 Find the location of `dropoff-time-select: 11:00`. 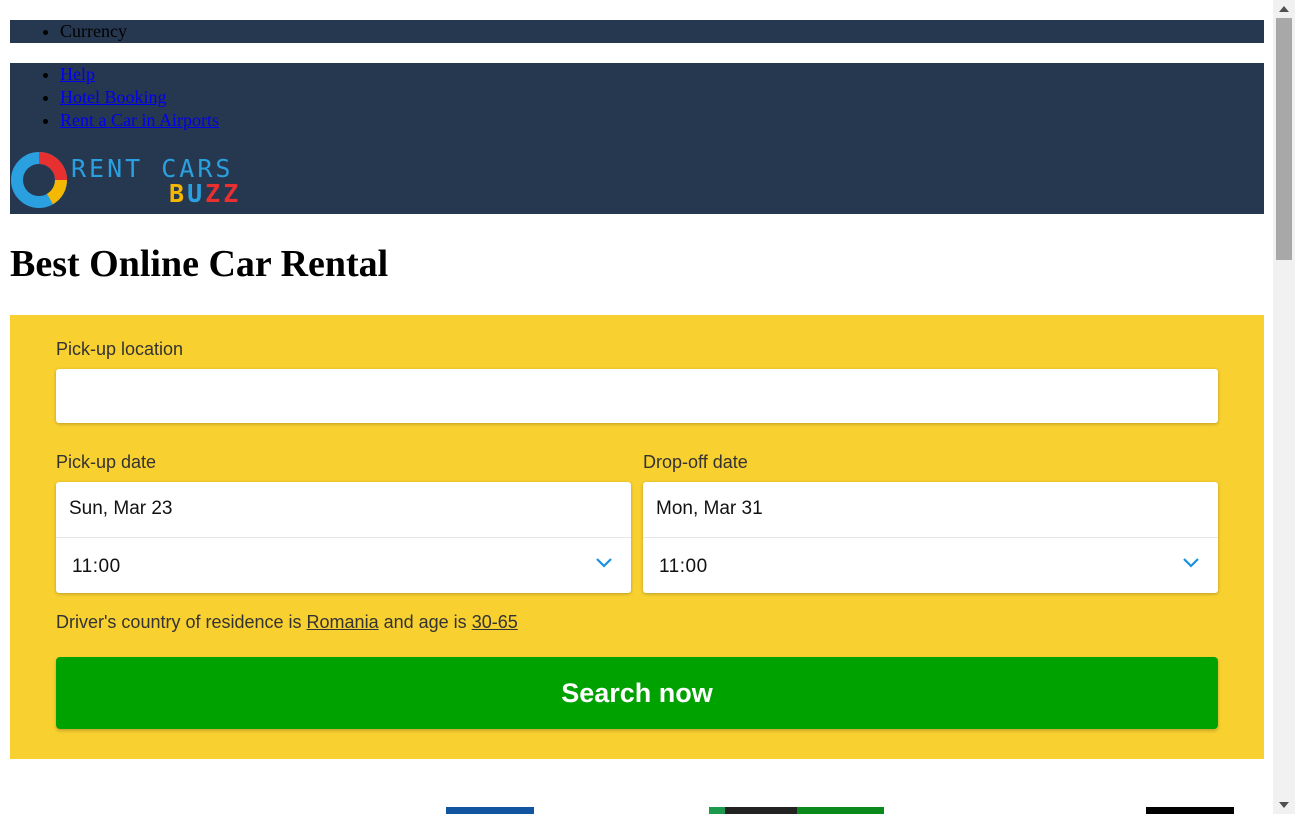

dropoff-time-select: 11:00 is located at coordinates (683, 567).